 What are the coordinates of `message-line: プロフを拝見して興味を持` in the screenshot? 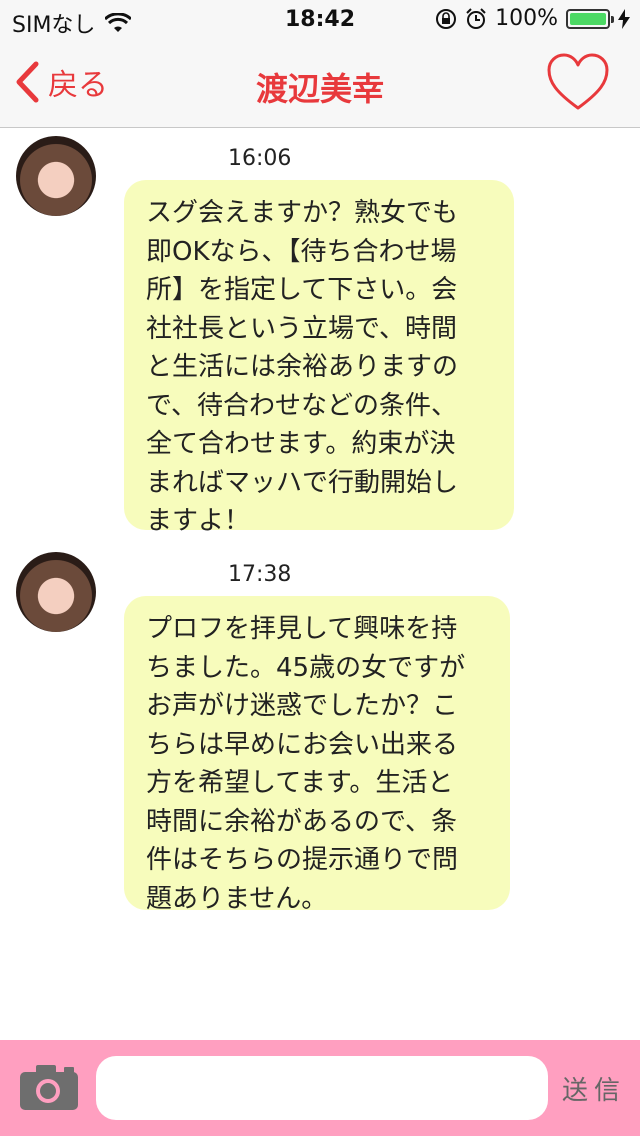 It's located at (302, 629).